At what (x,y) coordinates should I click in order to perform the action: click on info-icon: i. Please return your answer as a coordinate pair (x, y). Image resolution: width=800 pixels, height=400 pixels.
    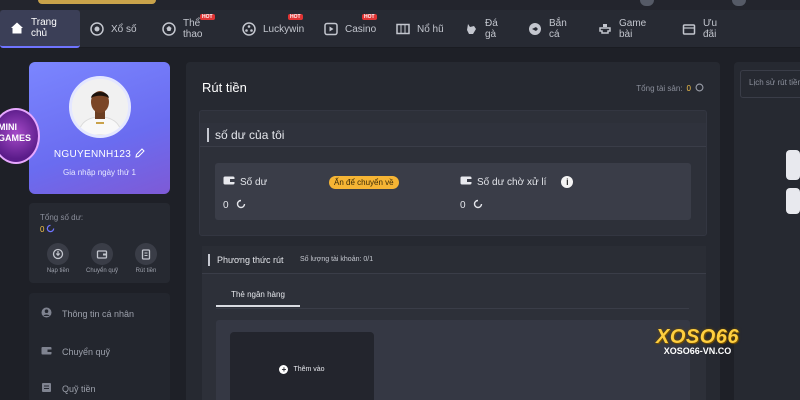
    Looking at the image, I should click on (567, 182).